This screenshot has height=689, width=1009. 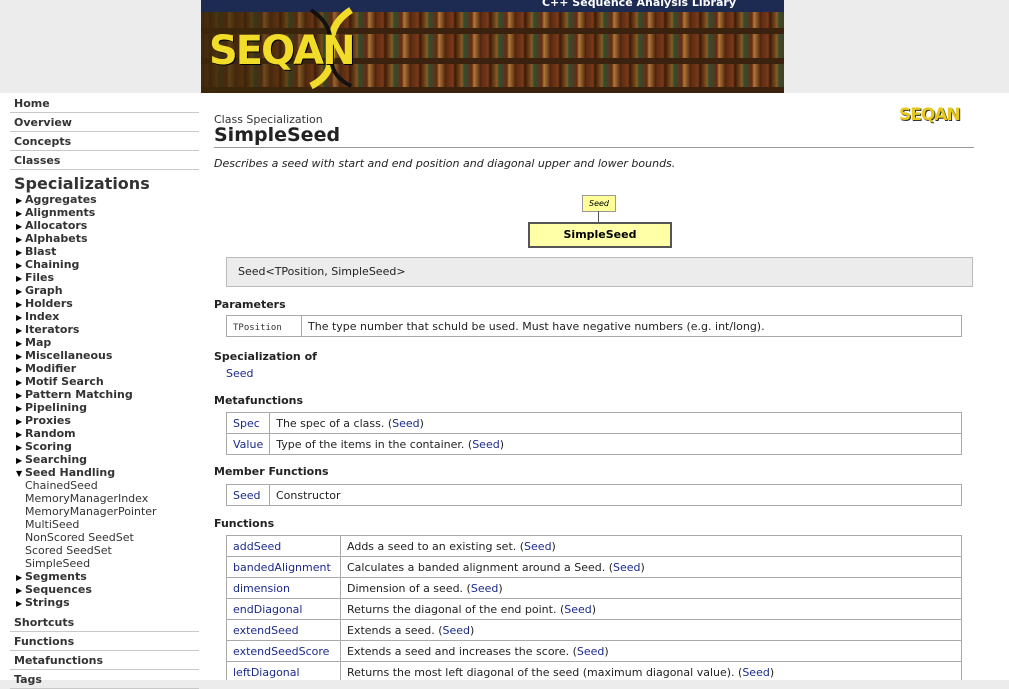 I want to click on function-link: bandedAlignment, so click(x=282, y=567).